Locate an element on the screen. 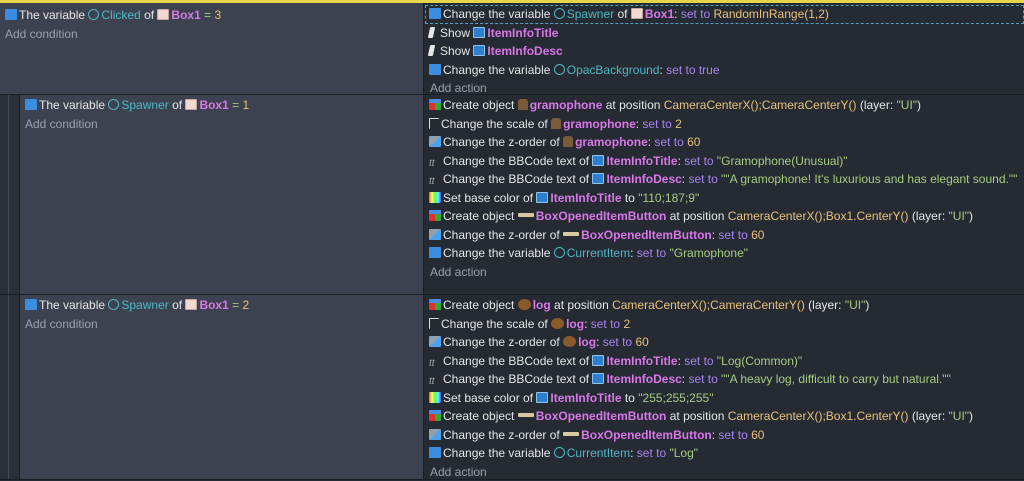 The width and height of the screenshot is (1024, 481). string-value: "Gramophone(Unusual)" is located at coordinates (782, 161).